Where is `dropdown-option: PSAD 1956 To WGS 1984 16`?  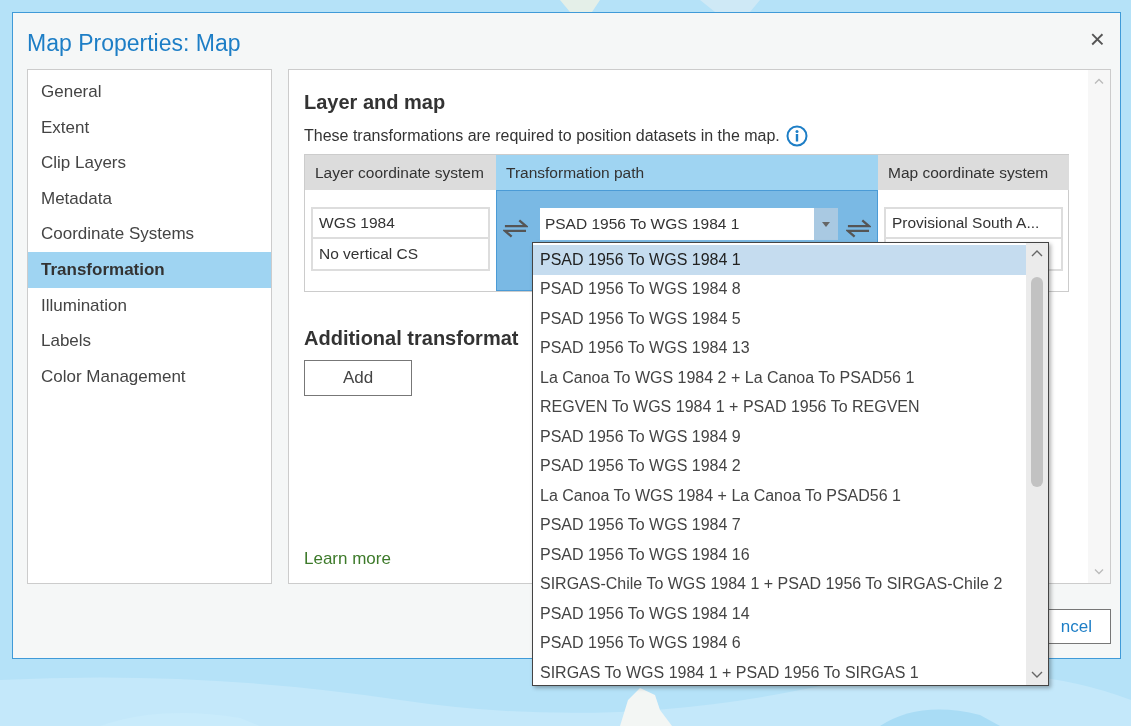
dropdown-option: PSAD 1956 To WGS 1984 16 is located at coordinates (779, 555).